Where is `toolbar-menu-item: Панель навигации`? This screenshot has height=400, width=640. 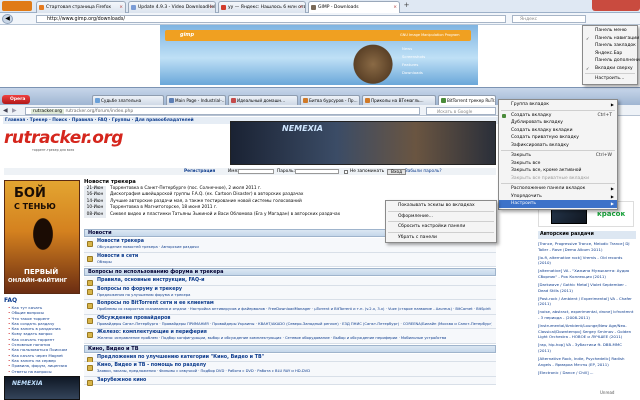 toolbar-menu-item: Панель навигации is located at coordinates (611, 39).